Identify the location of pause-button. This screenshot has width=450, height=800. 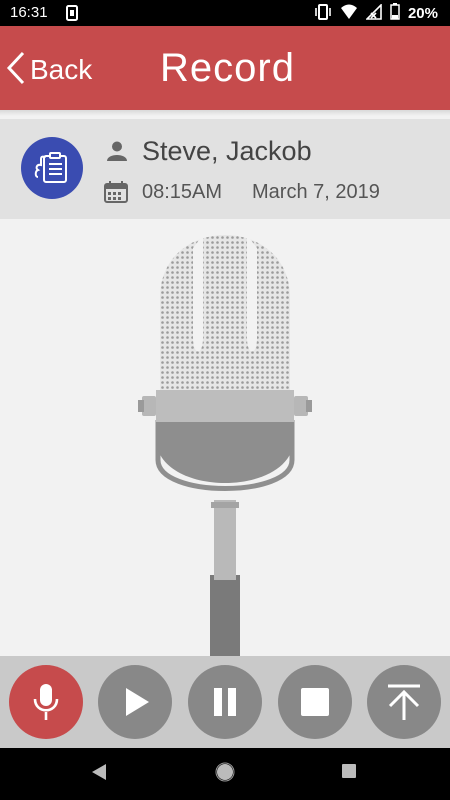
(225, 702).